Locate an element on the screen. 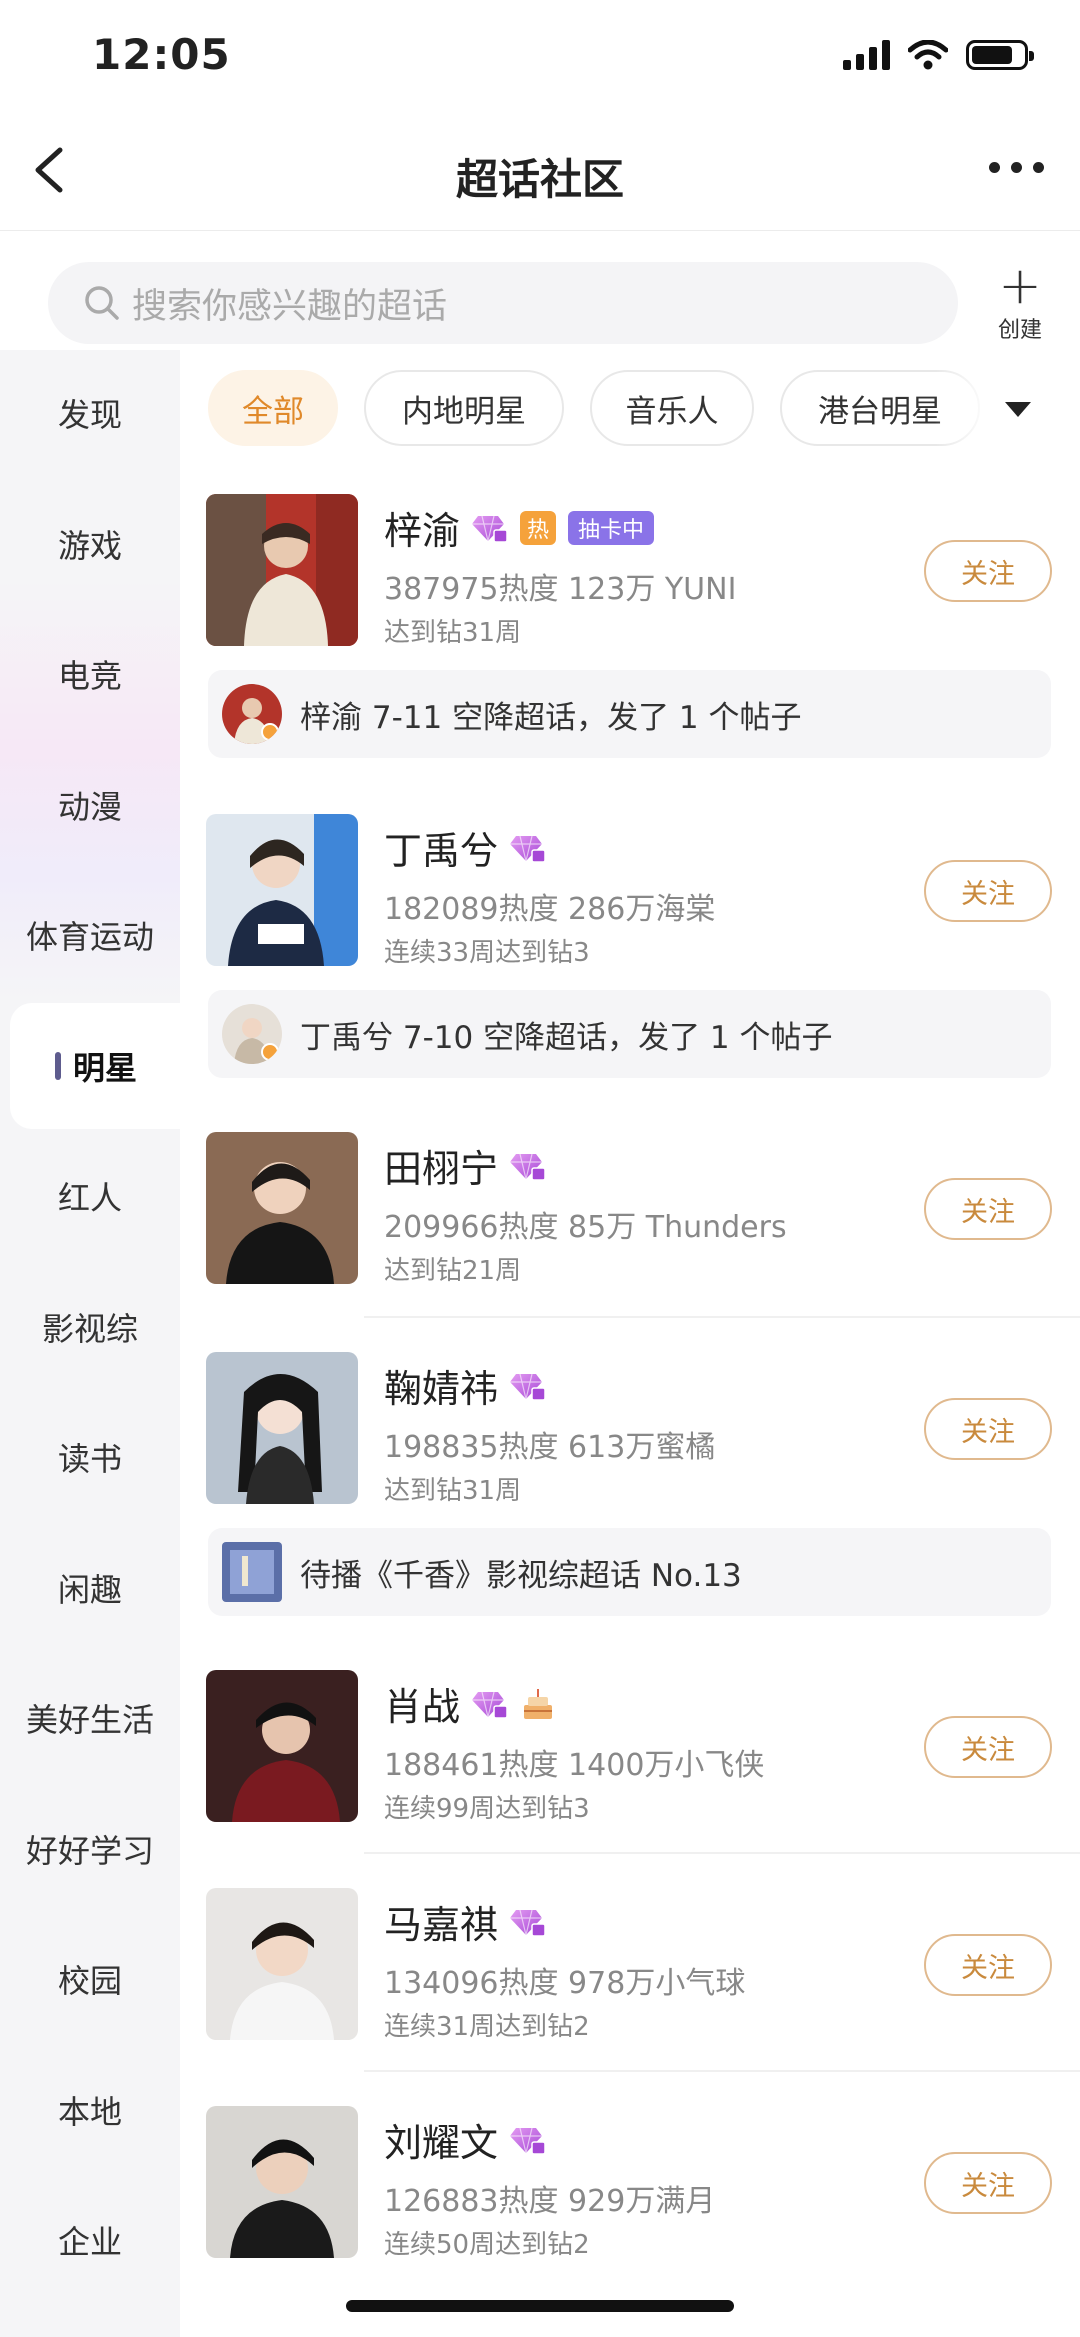  status-icons is located at coordinates (938, 55).